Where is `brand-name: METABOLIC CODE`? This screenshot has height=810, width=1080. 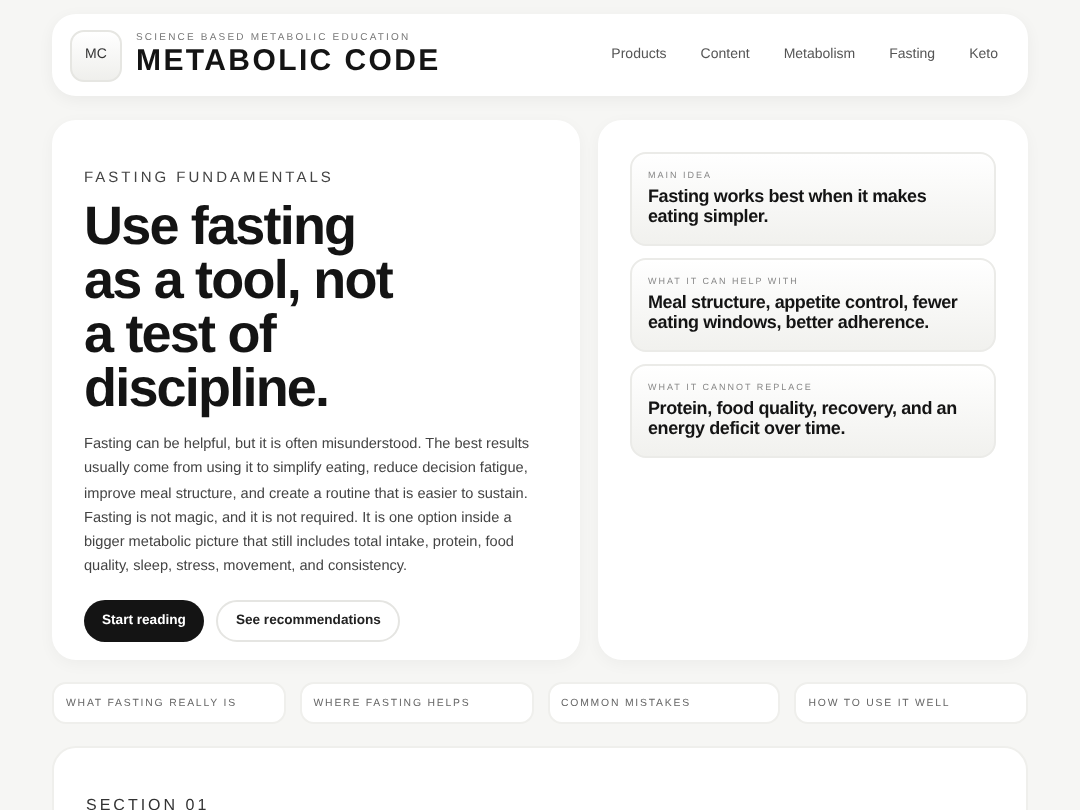
brand-name: METABOLIC CODE is located at coordinates (288, 61).